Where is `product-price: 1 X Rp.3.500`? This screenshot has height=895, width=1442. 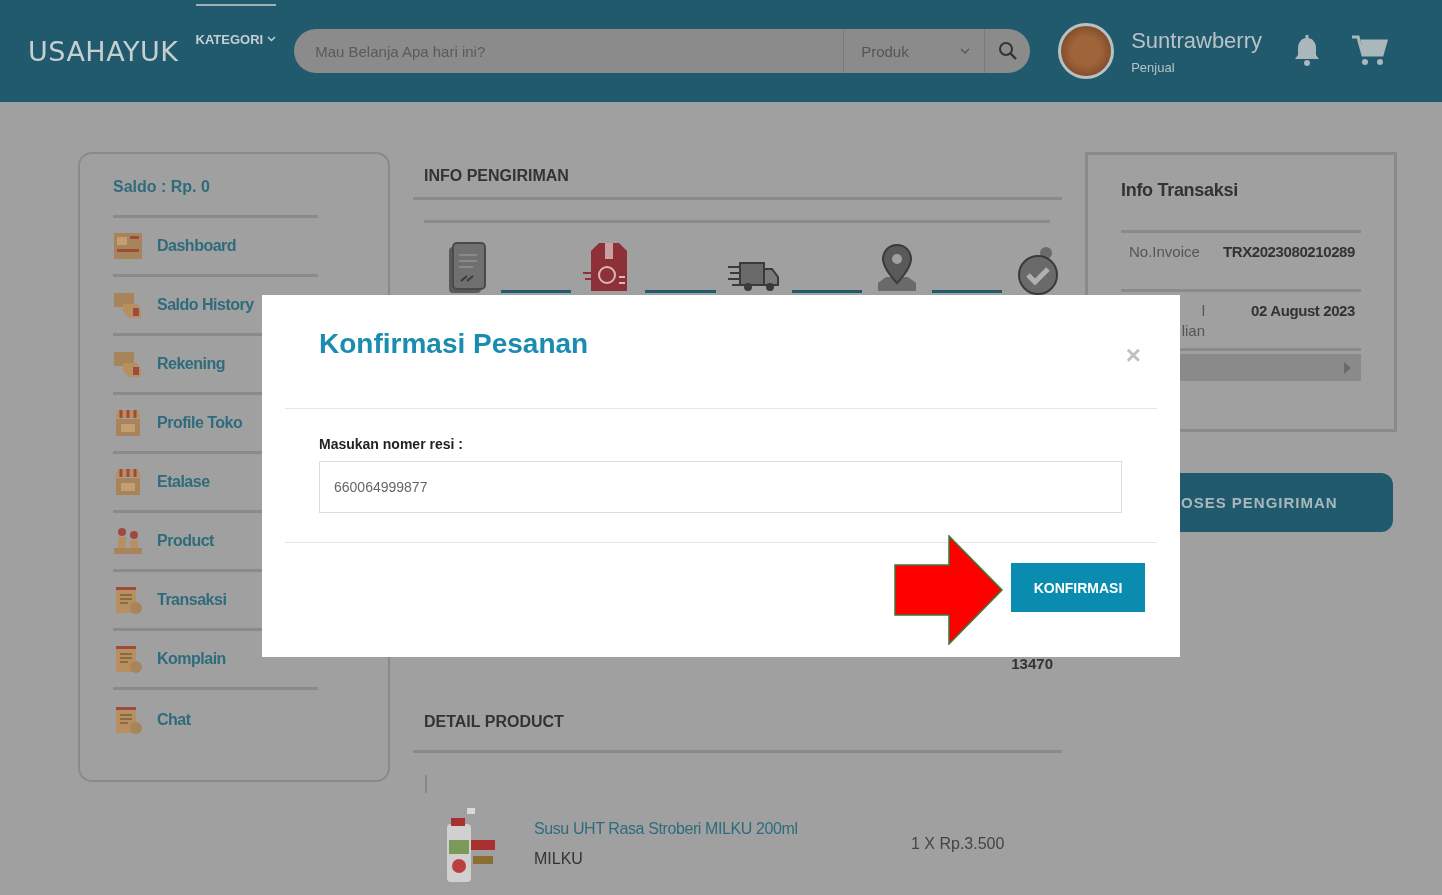 product-price: 1 X Rp.3.500 is located at coordinates (958, 844).